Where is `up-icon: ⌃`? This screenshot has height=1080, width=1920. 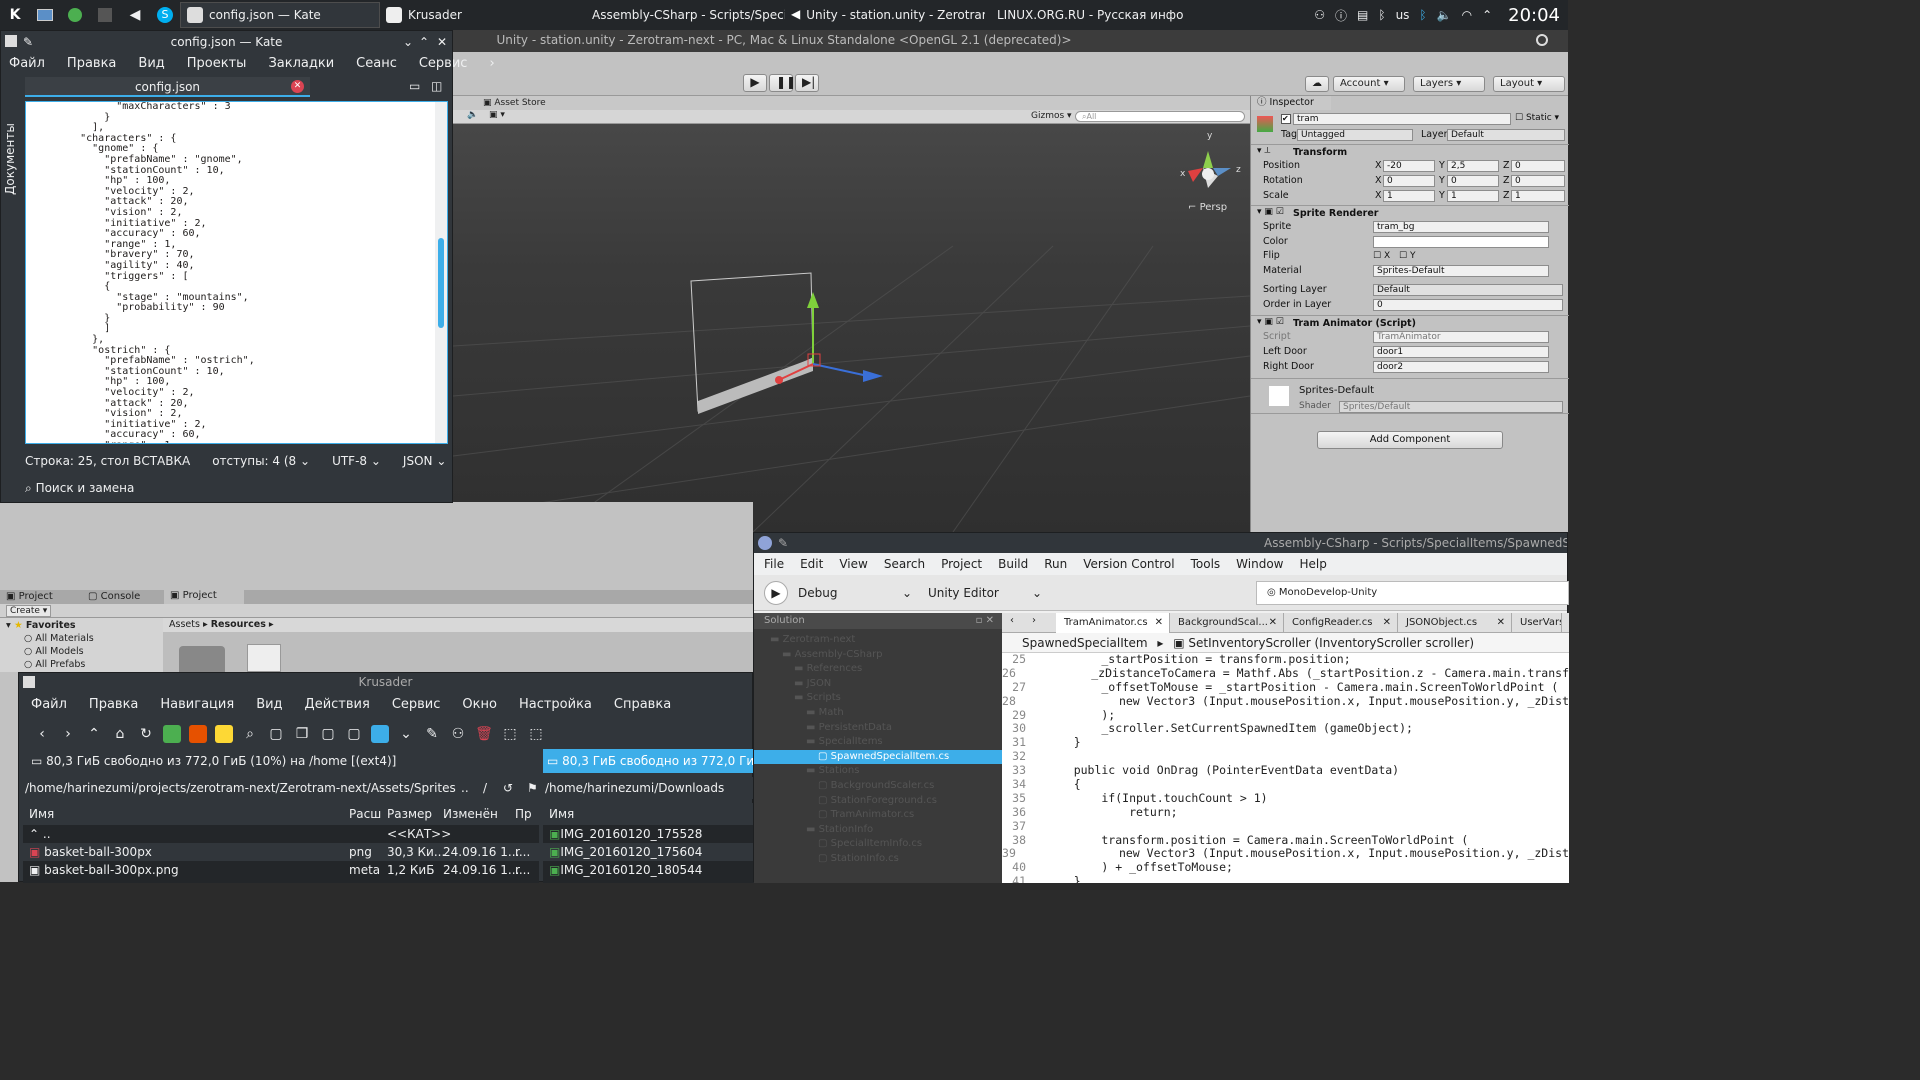
up-icon: ⌃ is located at coordinates (94, 734).